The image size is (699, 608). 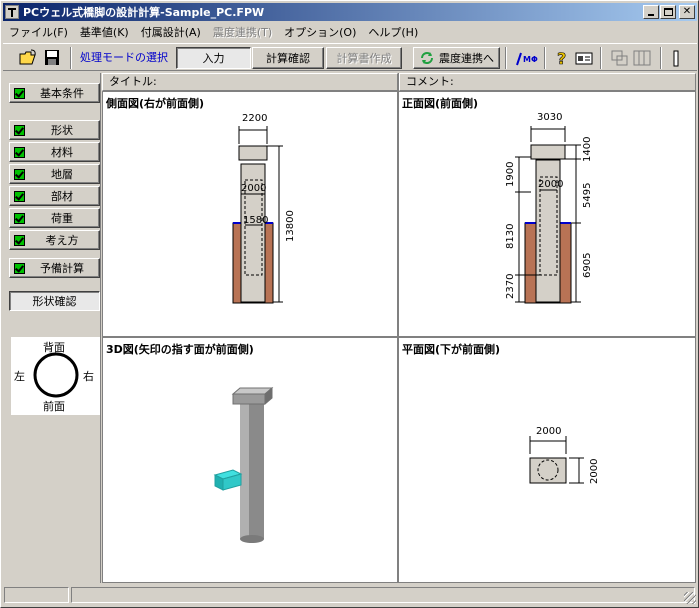 What do you see at coordinates (124, 57) in the screenshot?
I see `mode-select-label: 処理モードの選択` at bounding box center [124, 57].